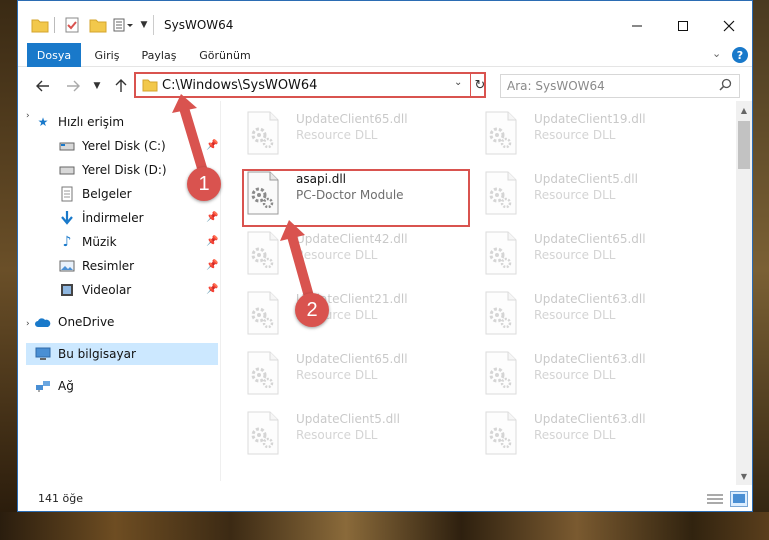 The width and height of the screenshot is (769, 540). What do you see at coordinates (40, 25) in the screenshot?
I see `folder-icon` at bounding box center [40, 25].